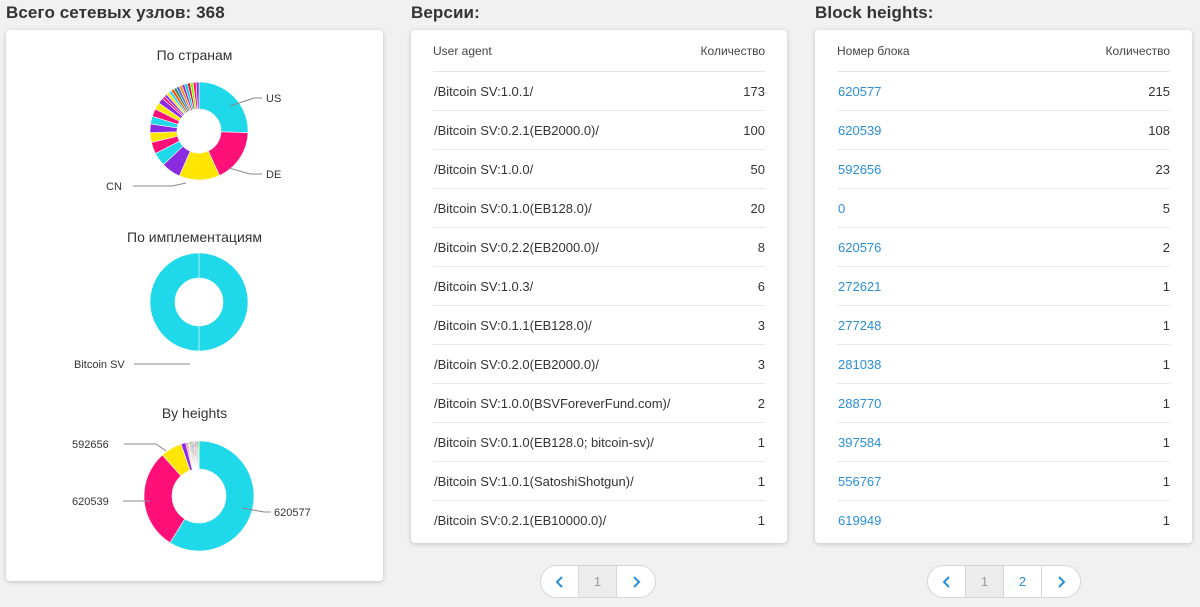 This screenshot has width=1200, height=607. I want to click on count-cell: 50, so click(757, 169).